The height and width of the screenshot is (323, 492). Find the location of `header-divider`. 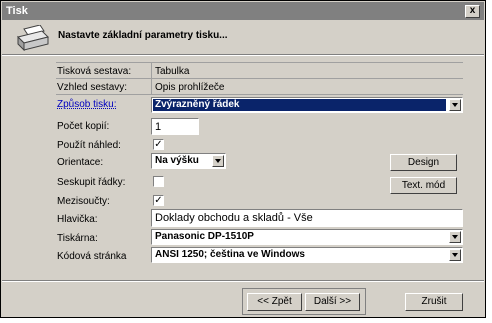

header-divider is located at coordinates (243, 55).